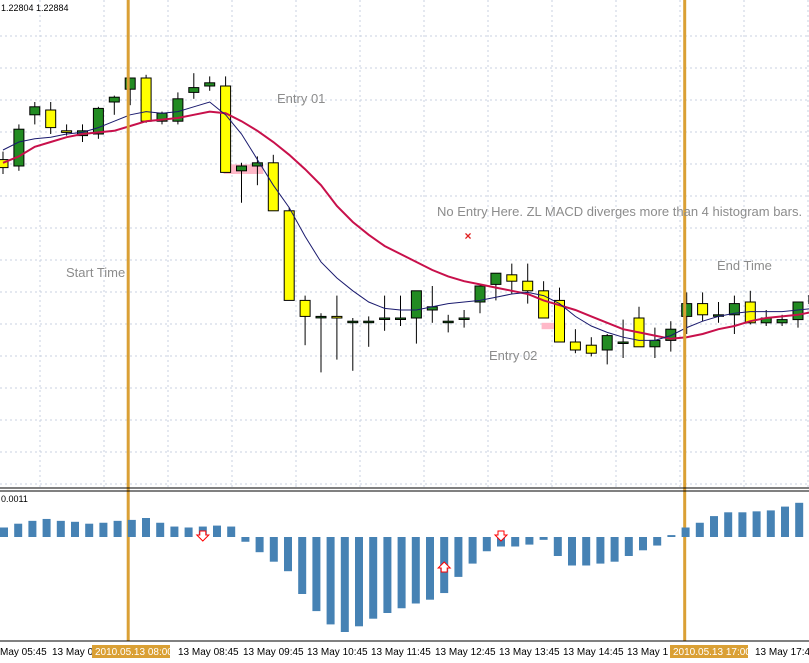 This screenshot has height=663, width=809. What do you see at coordinates (301, 98) in the screenshot?
I see `entry-01-label: Entry 01` at bounding box center [301, 98].